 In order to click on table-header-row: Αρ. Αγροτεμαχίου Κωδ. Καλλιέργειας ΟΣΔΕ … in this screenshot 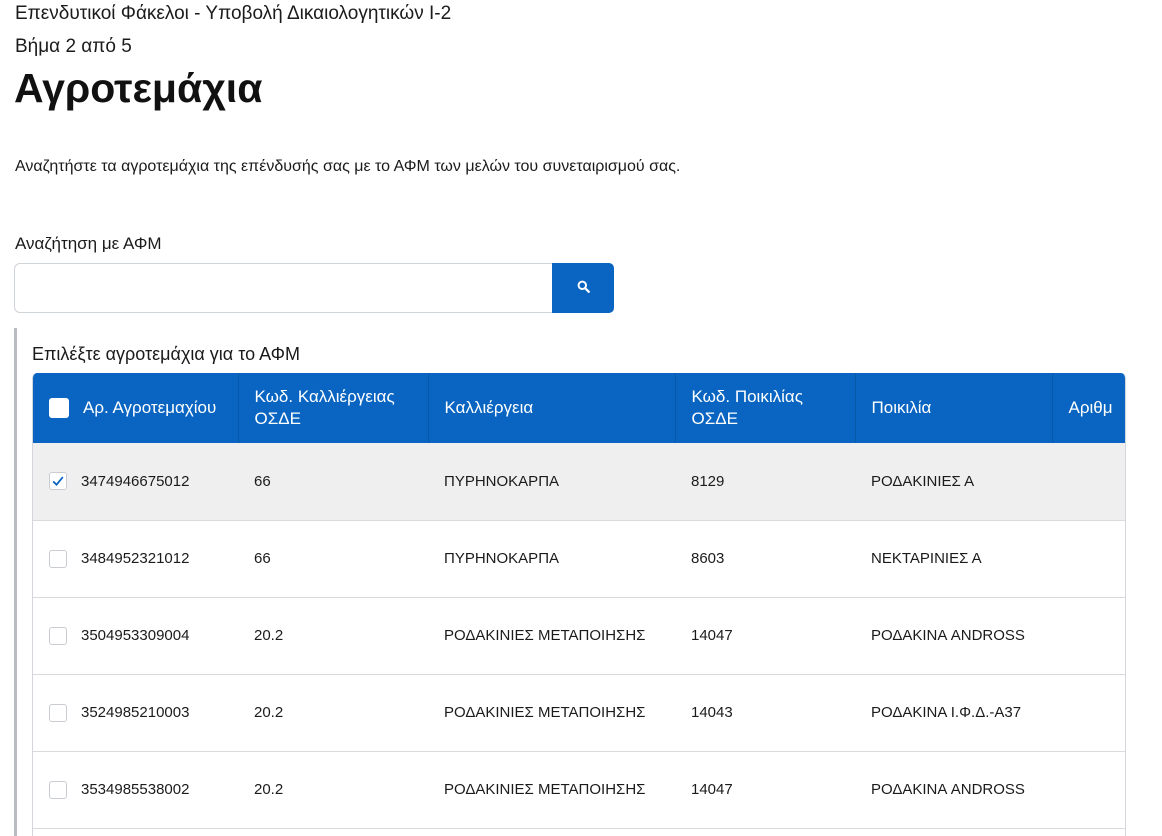, I will do `click(579, 408)`.